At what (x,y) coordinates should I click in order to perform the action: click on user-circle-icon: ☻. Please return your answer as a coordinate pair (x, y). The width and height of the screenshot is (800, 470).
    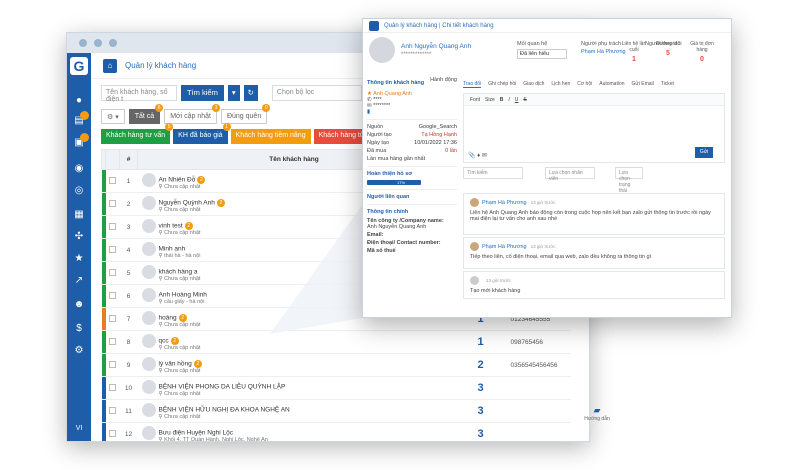
    Looking at the image, I should click on (79, 305).